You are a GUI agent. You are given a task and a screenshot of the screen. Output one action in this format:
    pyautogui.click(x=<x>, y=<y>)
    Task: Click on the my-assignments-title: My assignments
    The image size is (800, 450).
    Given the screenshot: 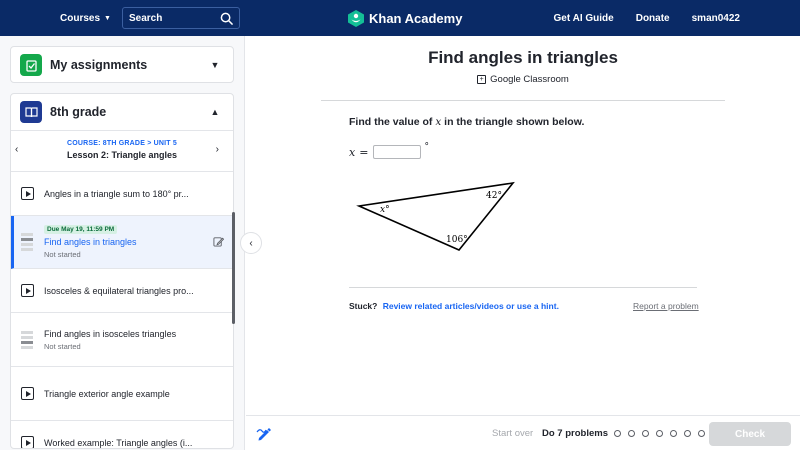 What is the action you would take?
    pyautogui.click(x=99, y=65)
    